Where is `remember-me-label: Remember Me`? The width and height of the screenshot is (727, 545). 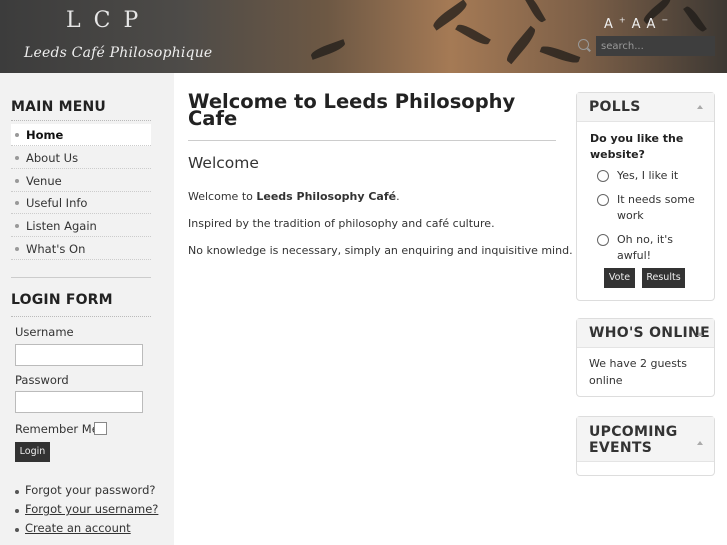 remember-me-label: Remember Me is located at coordinates (57, 429).